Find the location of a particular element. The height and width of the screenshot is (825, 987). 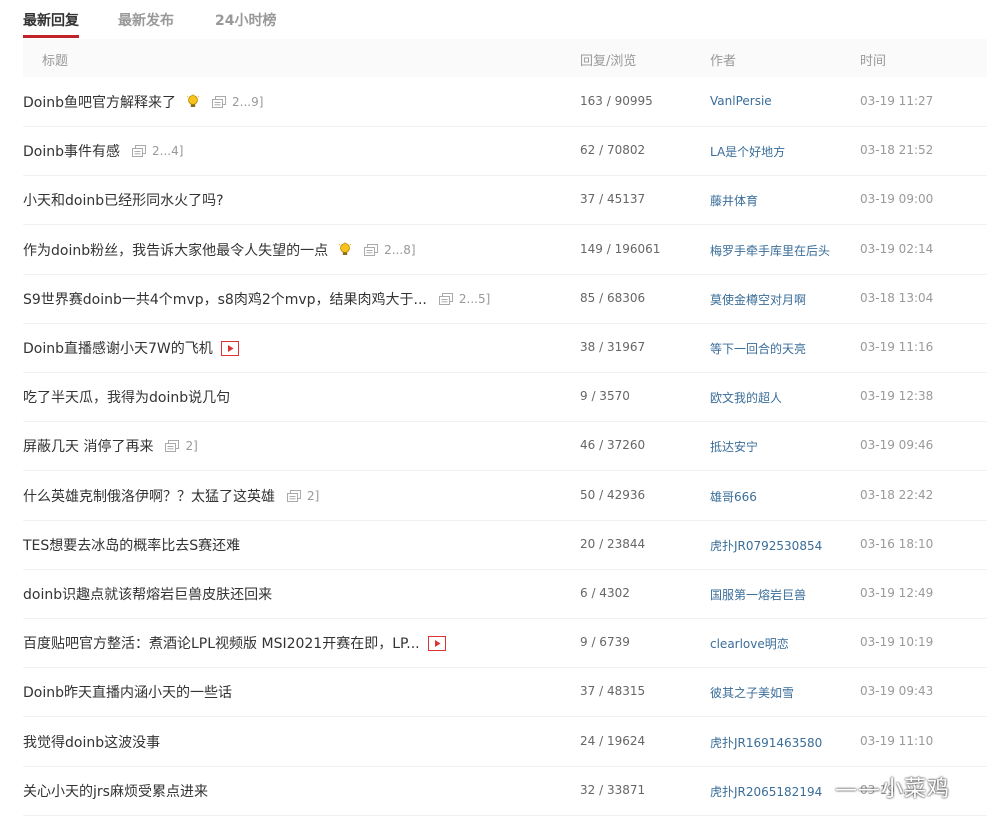

tab-bar: 最新回复 最新发布 24小时榜 is located at coordinates (505, 19).